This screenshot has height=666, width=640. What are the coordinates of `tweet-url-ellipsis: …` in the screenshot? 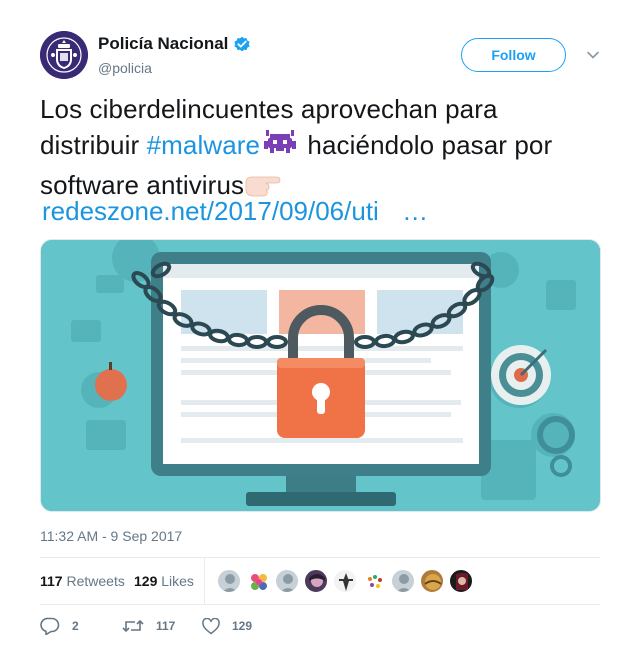 It's located at (415, 211).